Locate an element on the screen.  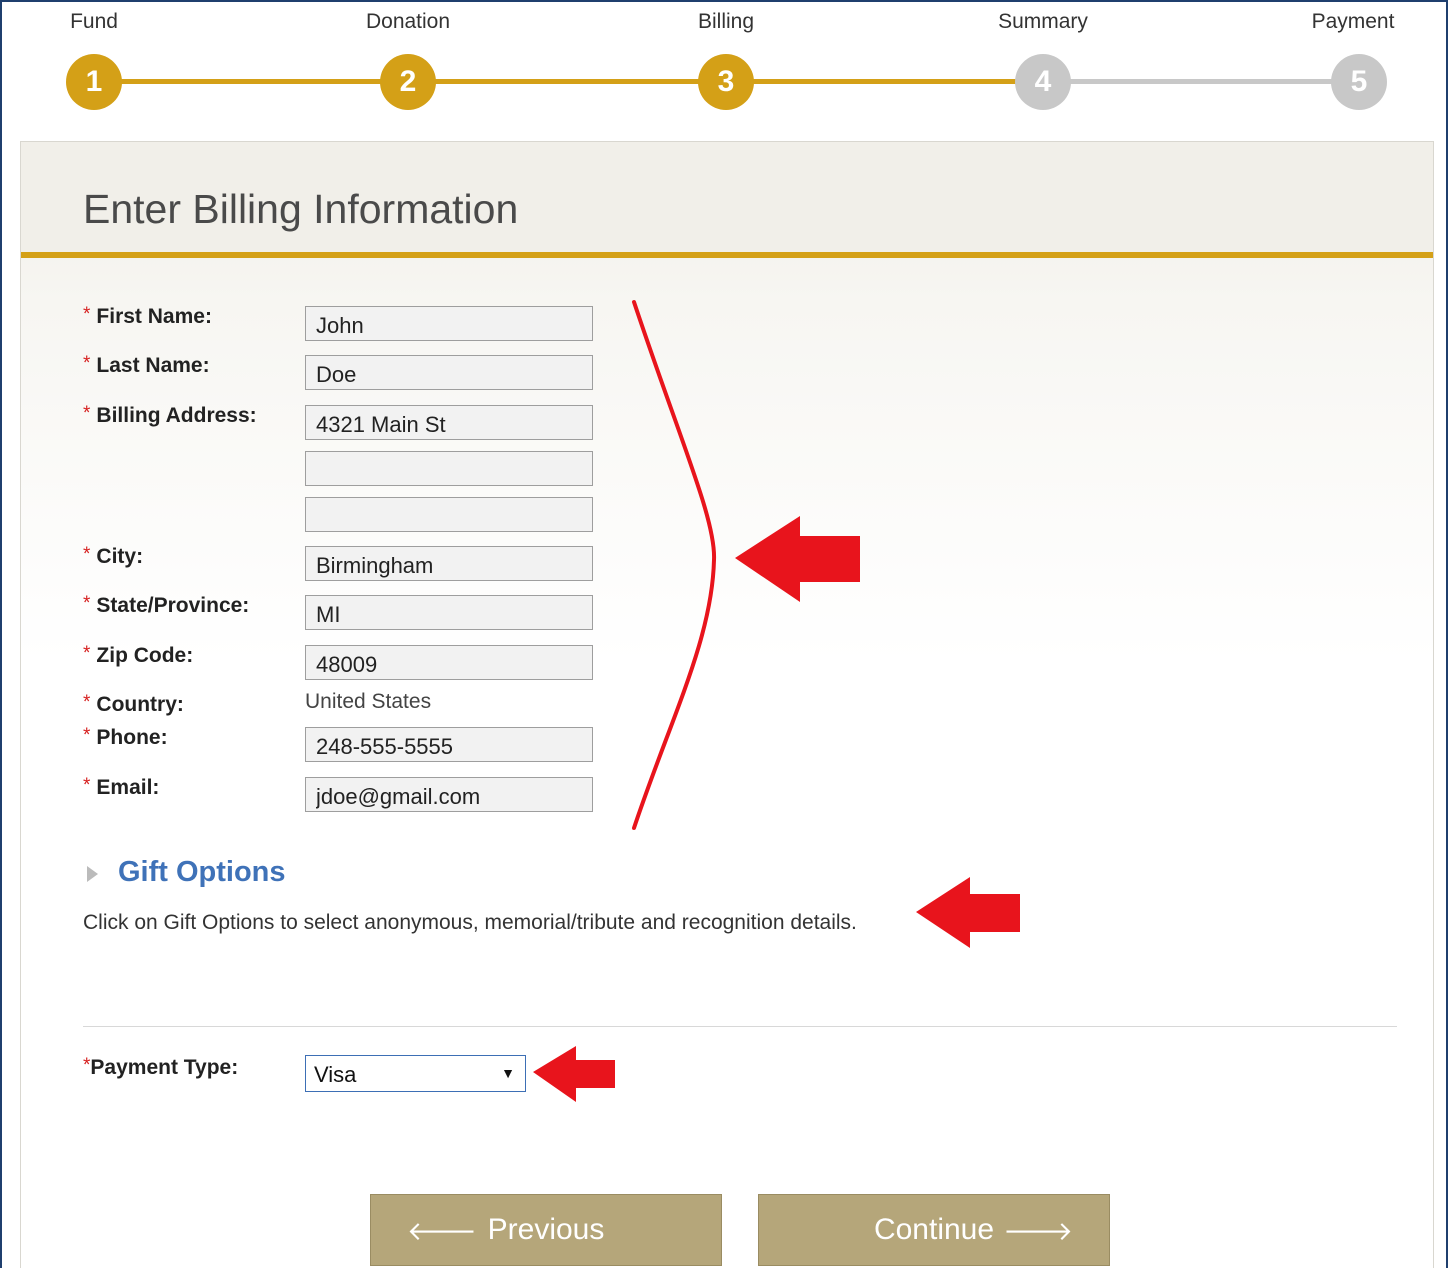
step-label-billing: Billing is located at coordinates (726, 21).